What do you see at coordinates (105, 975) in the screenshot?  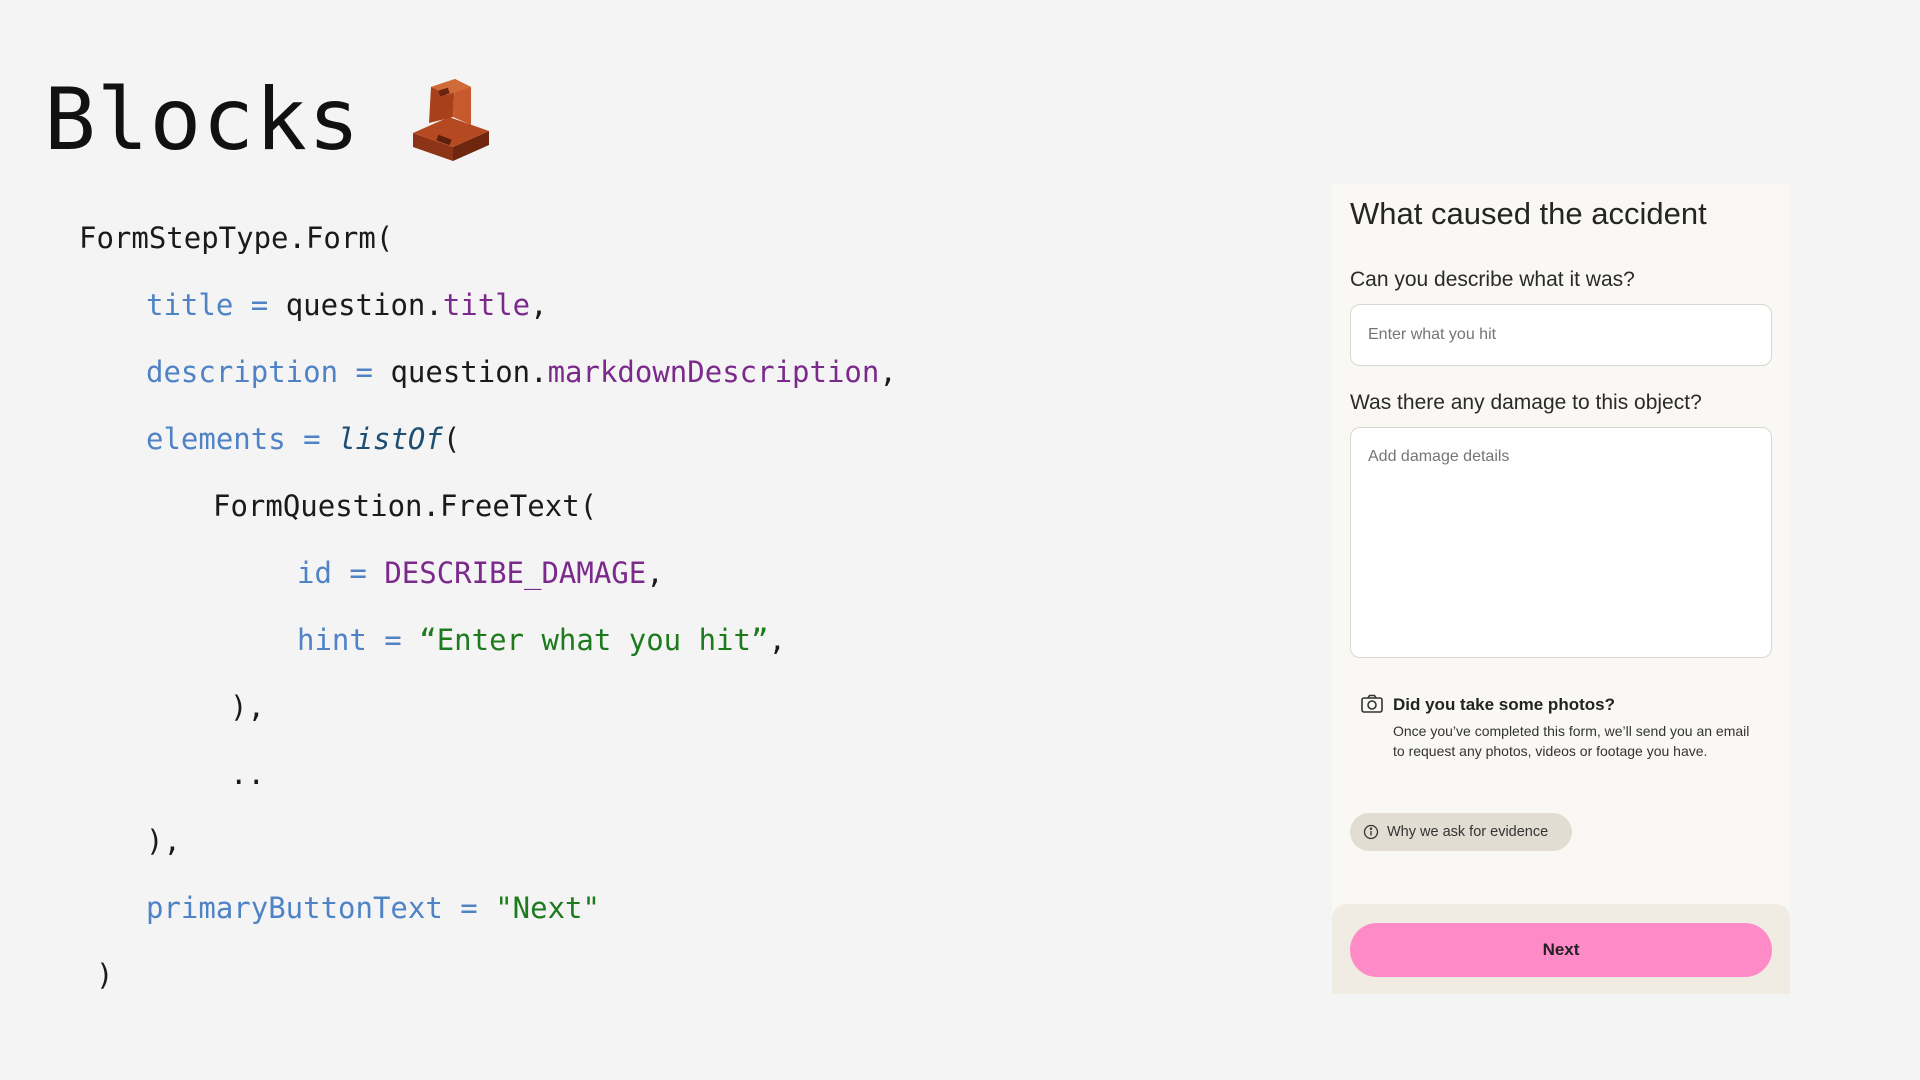 I see `code-line-12: )` at bounding box center [105, 975].